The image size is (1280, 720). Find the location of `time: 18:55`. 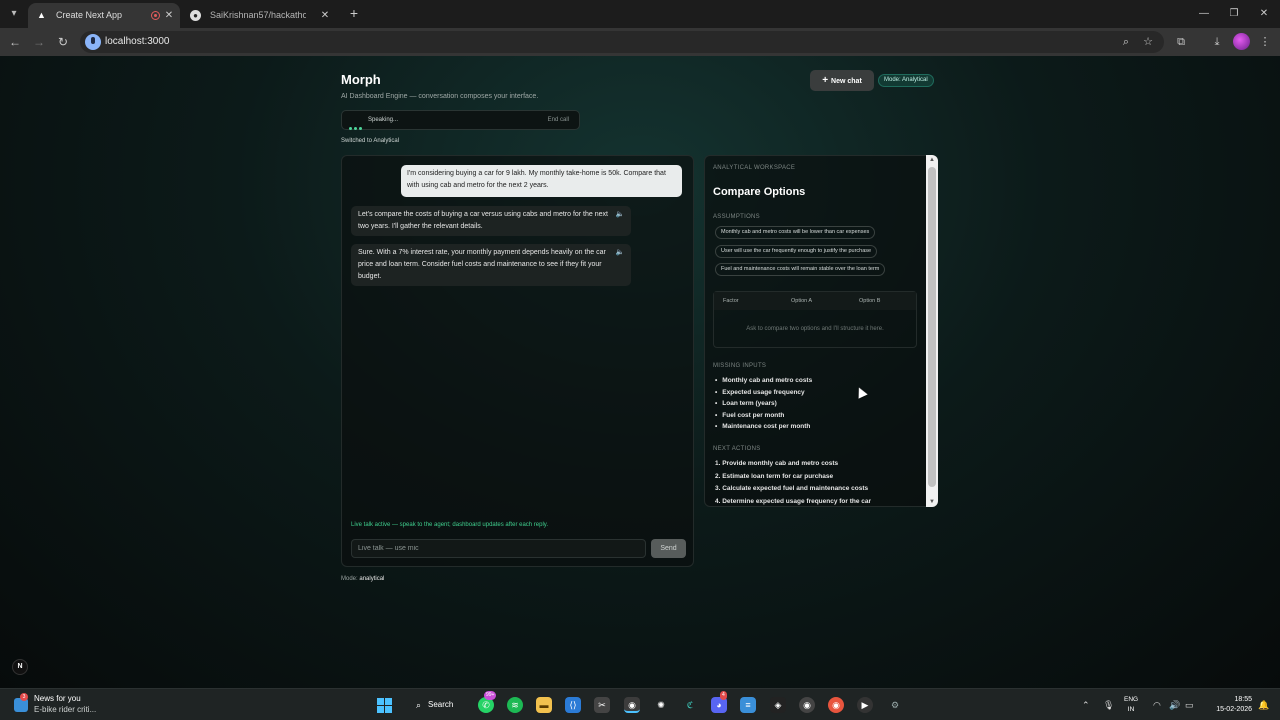

time: 18:55 is located at coordinates (1243, 699).